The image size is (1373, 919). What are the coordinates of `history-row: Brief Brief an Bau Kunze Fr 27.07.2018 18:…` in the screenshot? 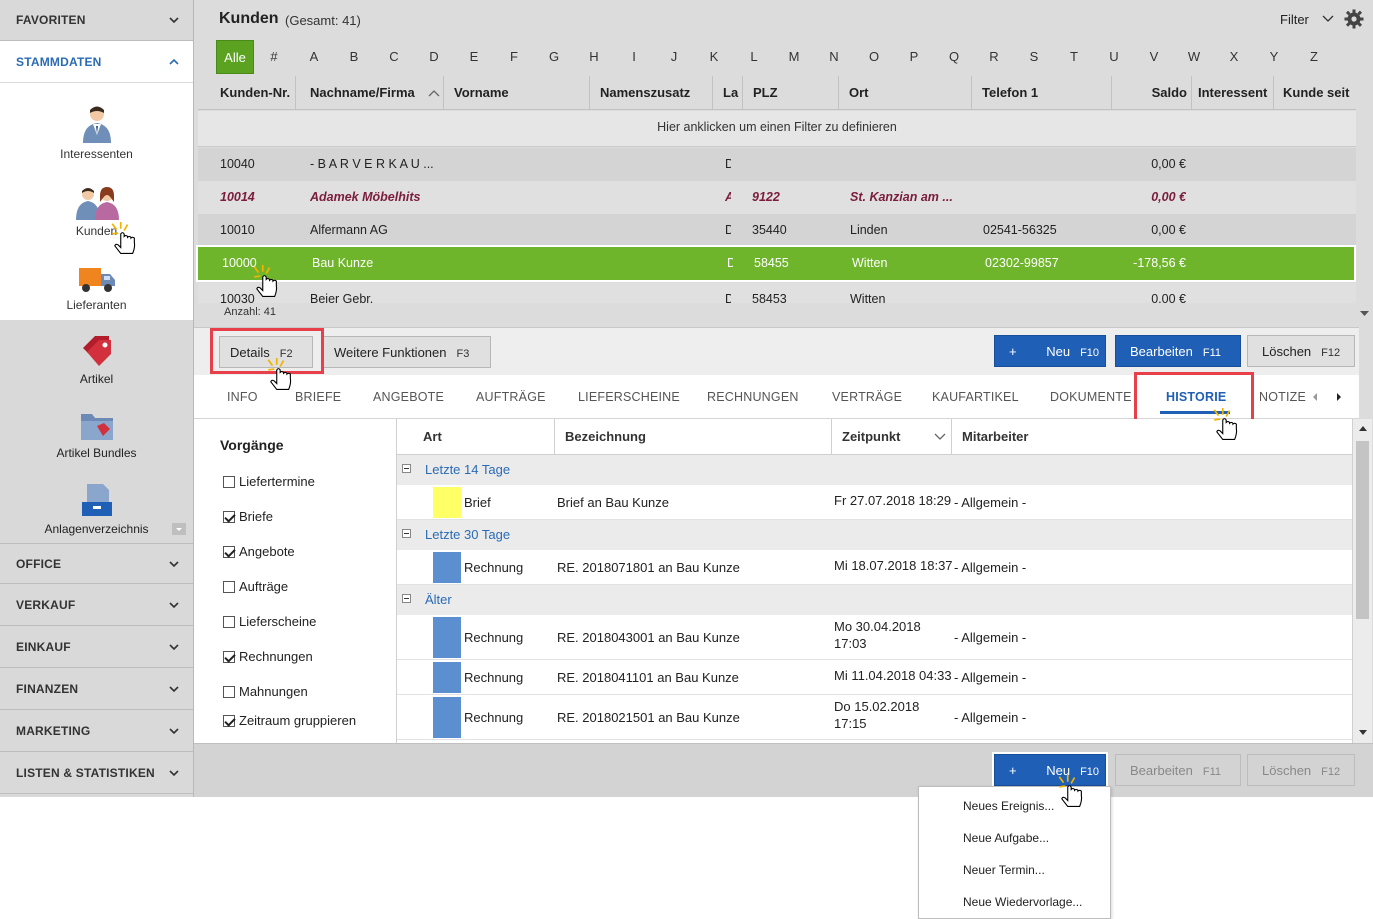 It's located at (874, 502).